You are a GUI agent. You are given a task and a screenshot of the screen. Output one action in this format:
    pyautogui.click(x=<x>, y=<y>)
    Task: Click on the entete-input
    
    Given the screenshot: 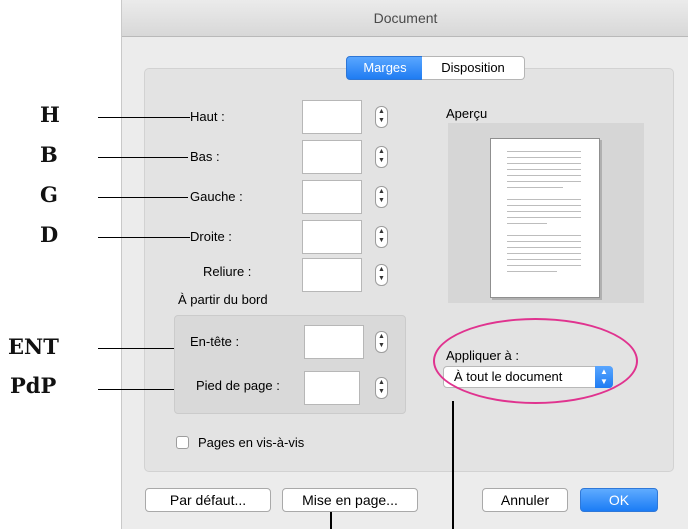 What is the action you would take?
    pyautogui.click(x=334, y=342)
    